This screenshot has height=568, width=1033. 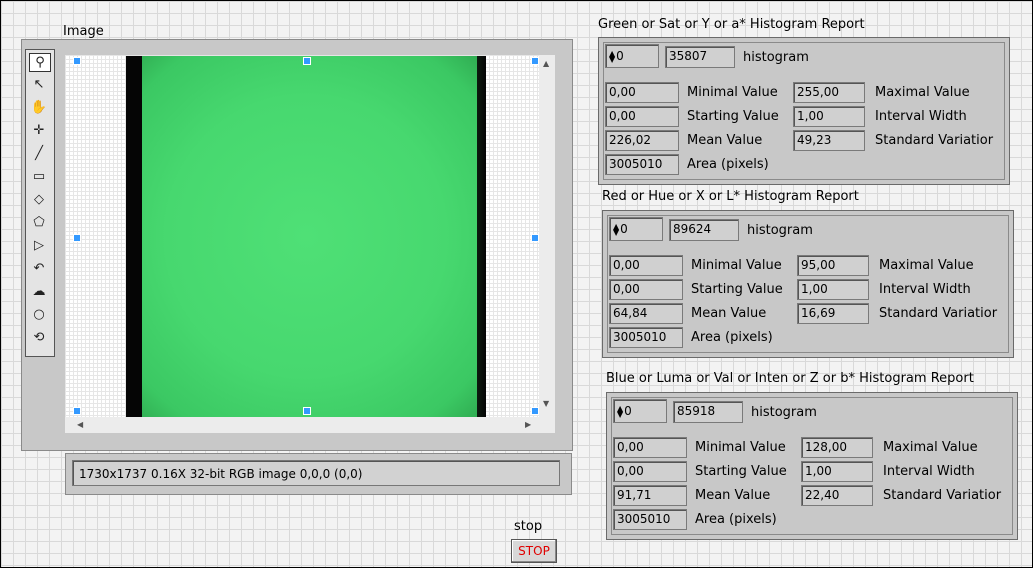 I want to click on rectangle-icon: ▭, so click(x=39, y=176).